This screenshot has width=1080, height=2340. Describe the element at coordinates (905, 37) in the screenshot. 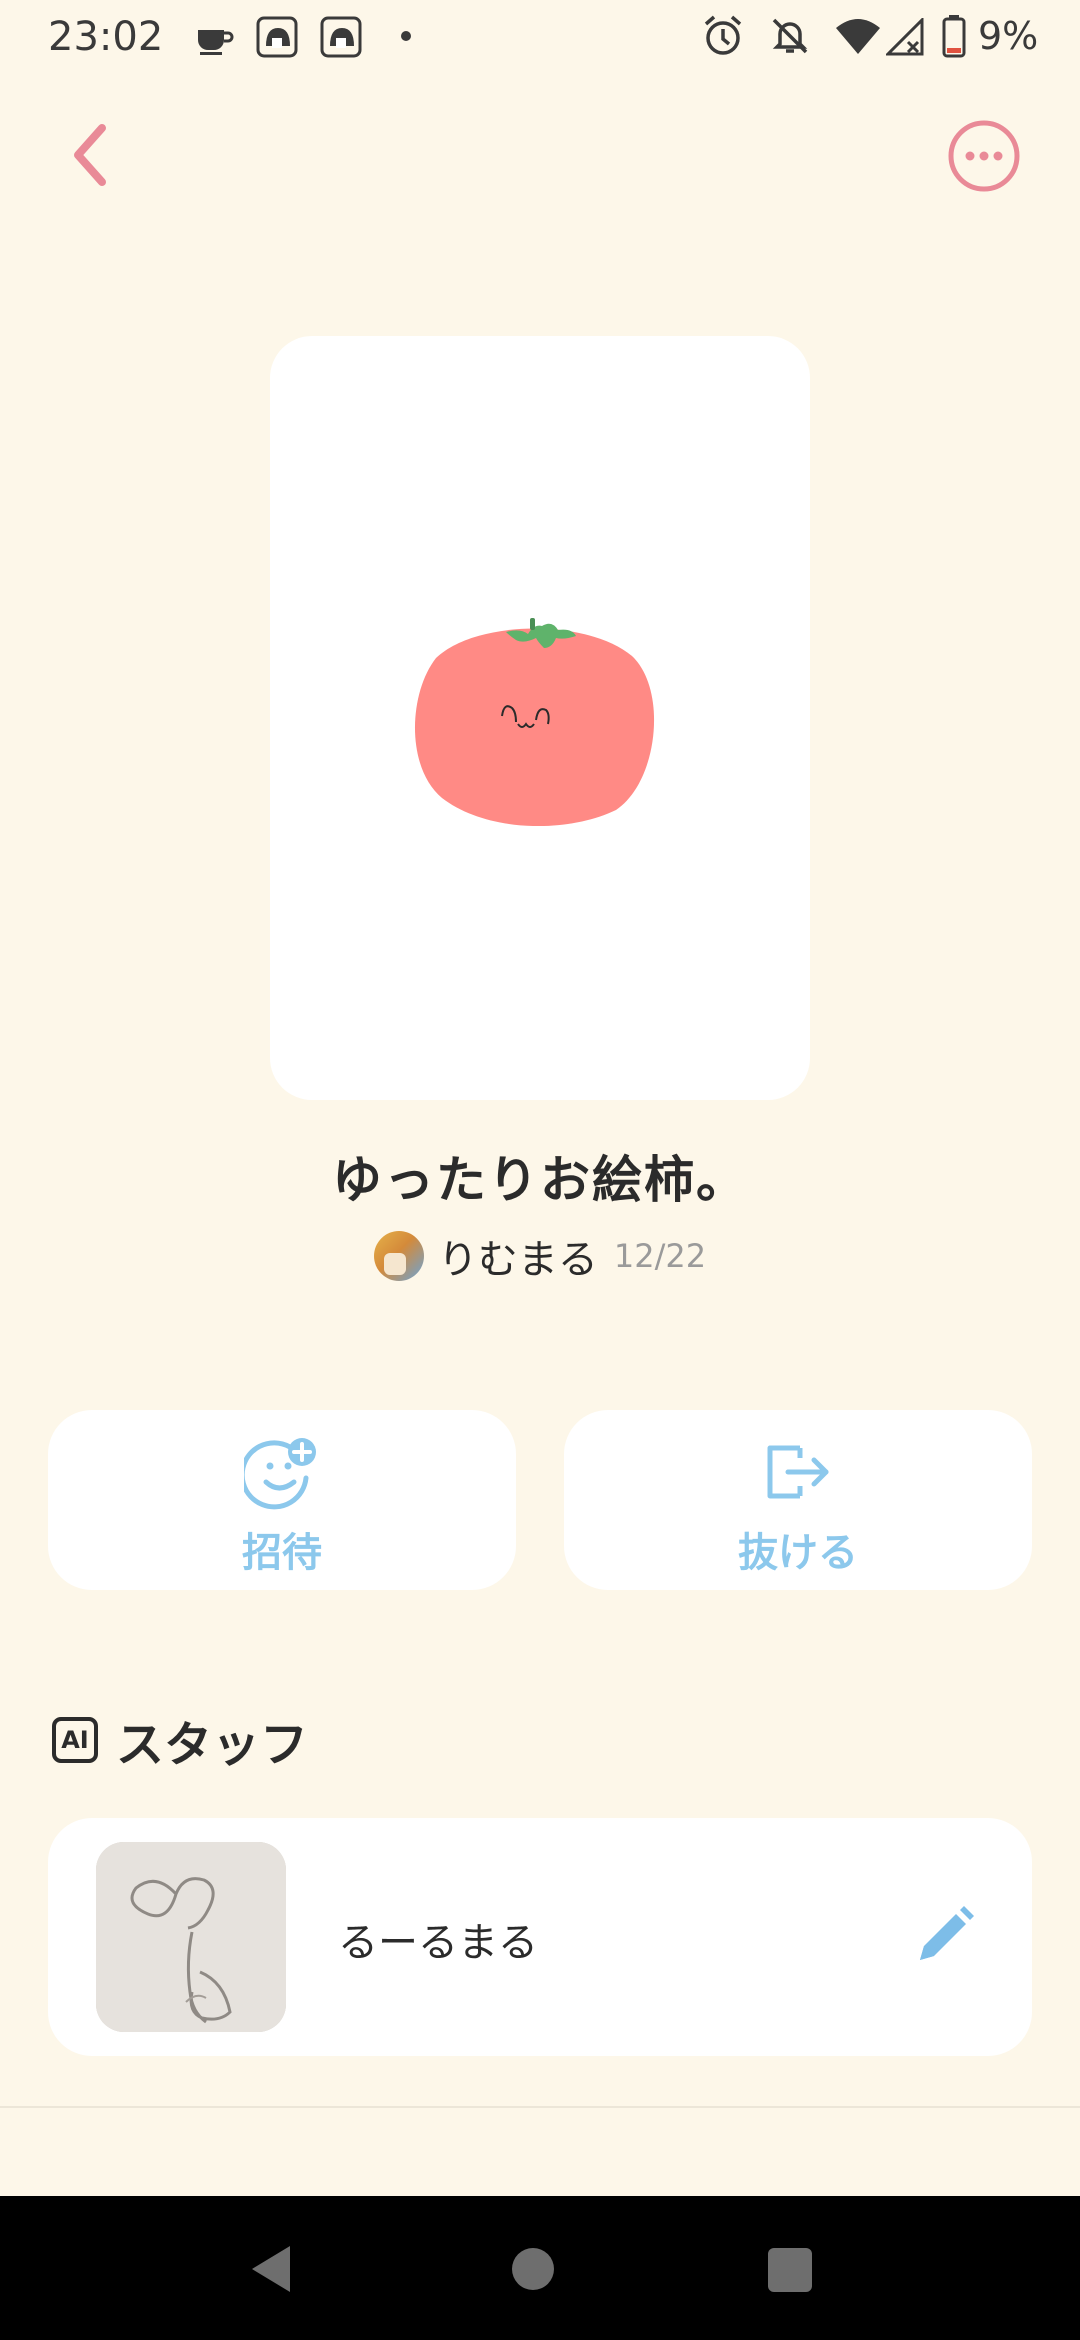

I see `no-signal-icon` at that location.